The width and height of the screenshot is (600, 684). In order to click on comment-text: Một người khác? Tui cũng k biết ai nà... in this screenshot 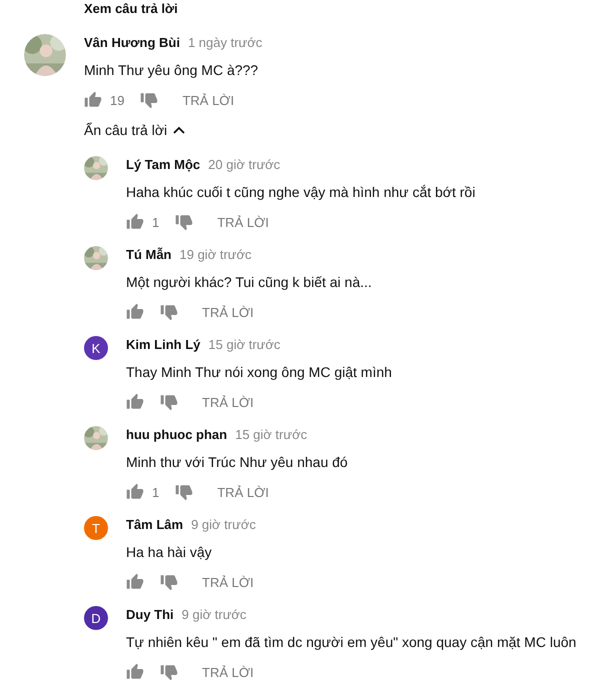, I will do `click(249, 282)`.